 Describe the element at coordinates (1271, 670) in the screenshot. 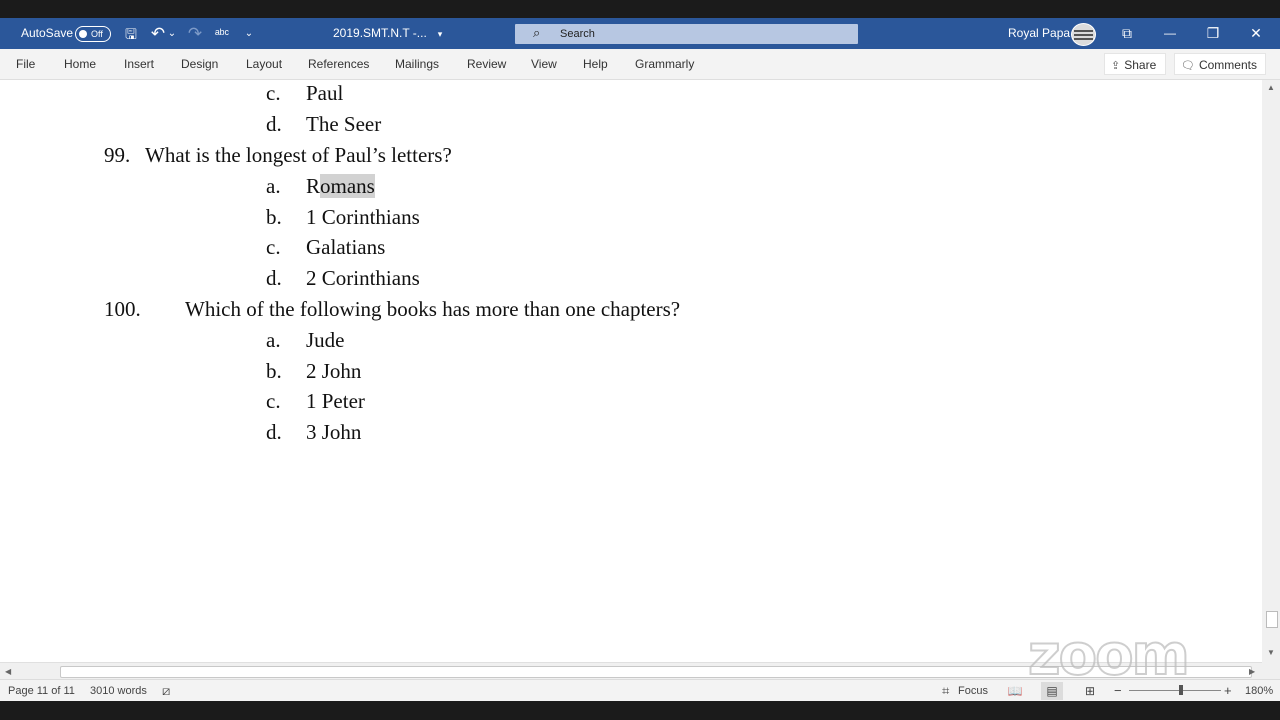

I see `scrollbar-corner` at that location.